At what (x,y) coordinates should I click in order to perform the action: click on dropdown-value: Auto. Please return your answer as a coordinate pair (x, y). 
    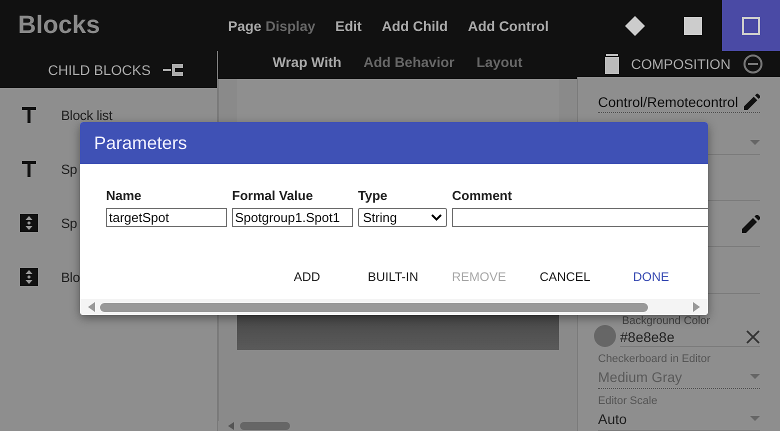
    Looking at the image, I should click on (612, 418).